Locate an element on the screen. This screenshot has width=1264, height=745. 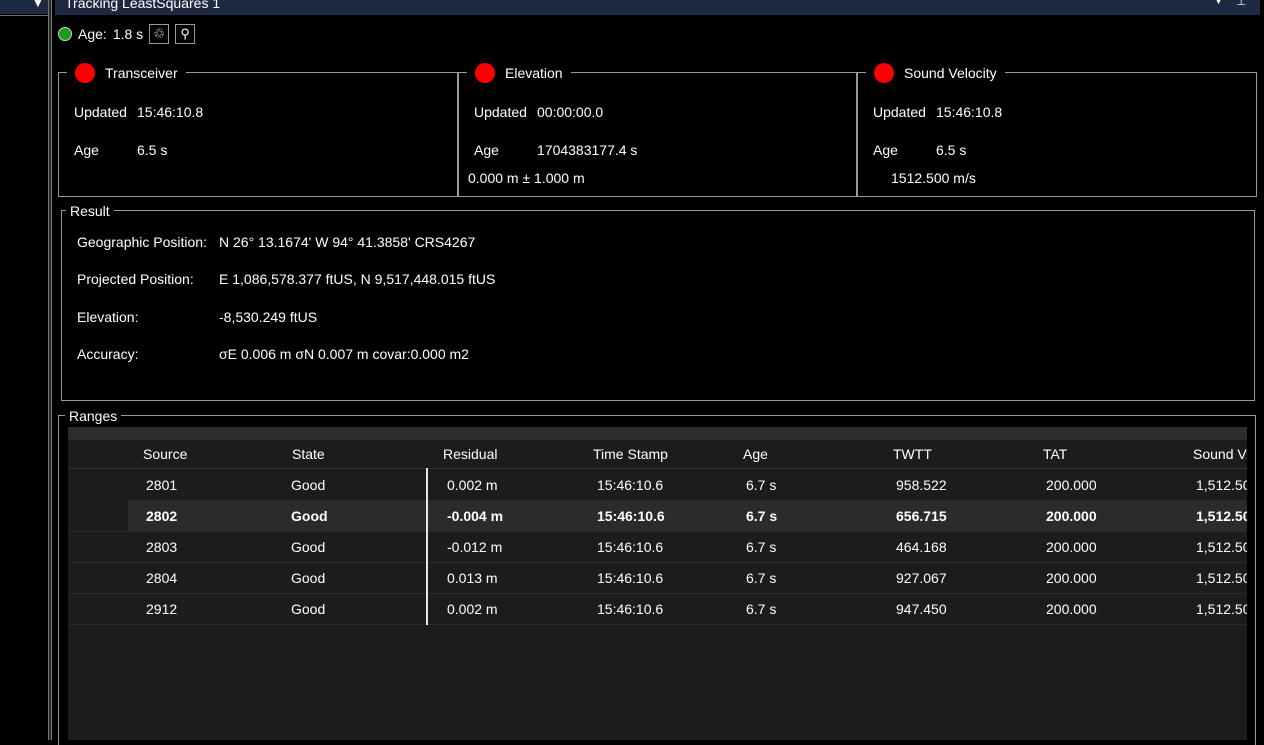
elevation-updated-value: 00:00:00.0 is located at coordinates (570, 112).